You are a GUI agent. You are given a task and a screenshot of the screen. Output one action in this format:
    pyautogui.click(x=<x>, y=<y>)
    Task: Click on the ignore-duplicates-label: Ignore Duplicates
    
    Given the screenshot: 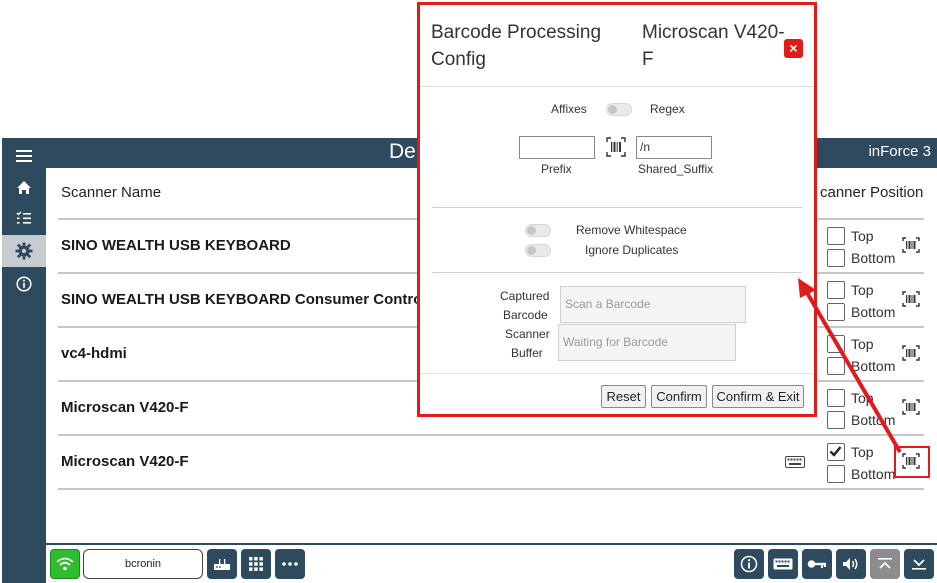 What is the action you would take?
    pyautogui.click(x=632, y=250)
    